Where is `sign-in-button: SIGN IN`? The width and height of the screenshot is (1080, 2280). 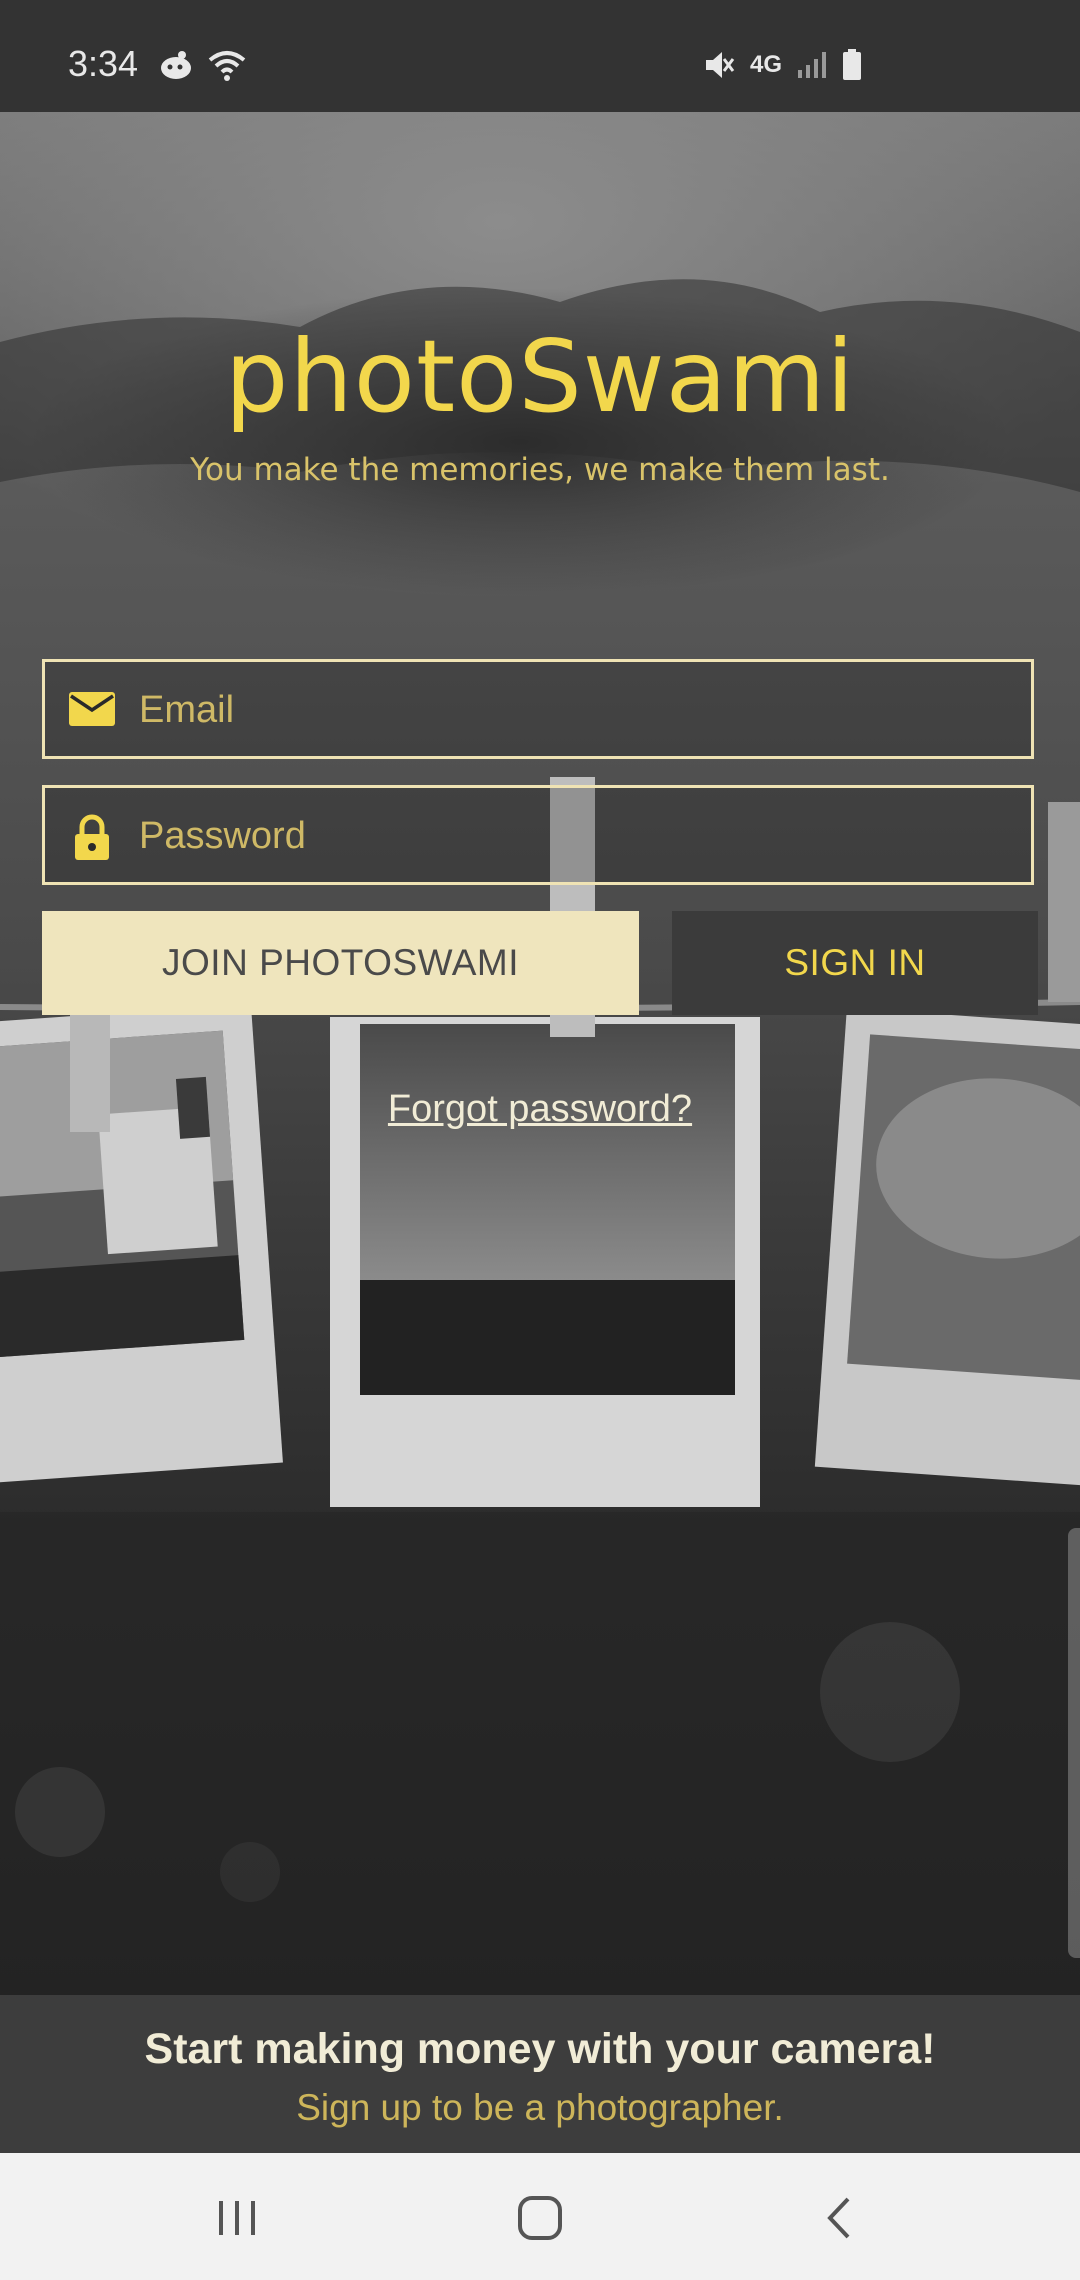 sign-in-button: SIGN IN is located at coordinates (855, 963).